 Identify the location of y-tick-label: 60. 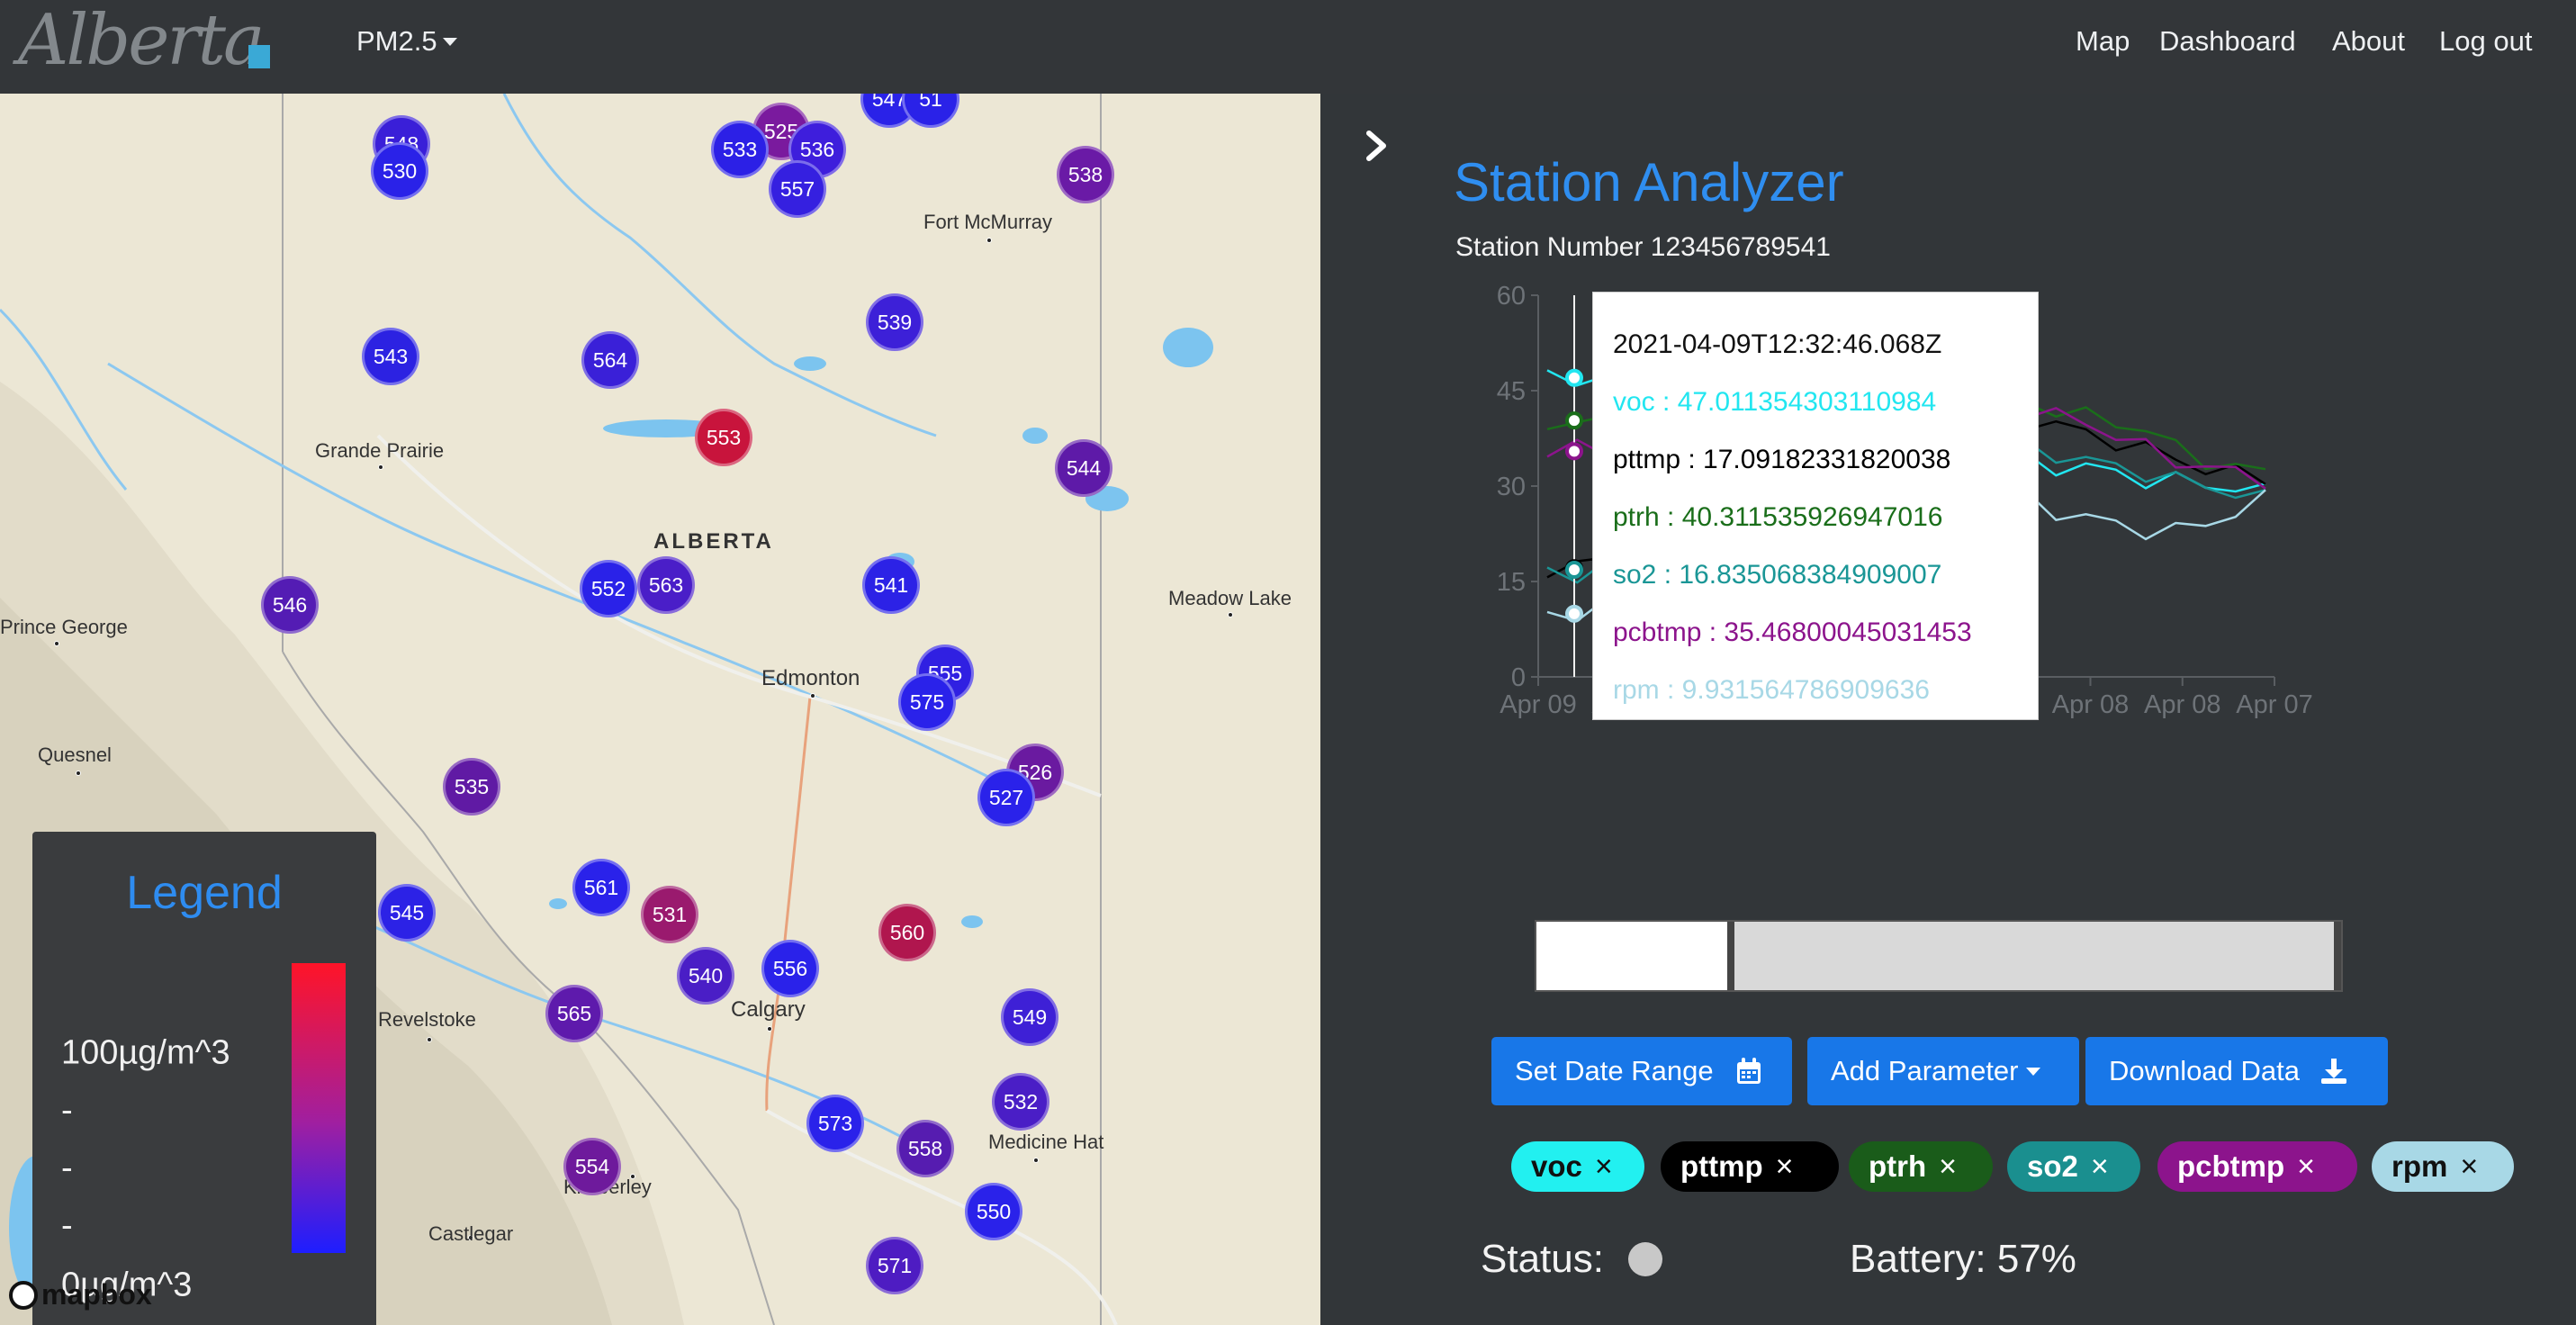
(1511, 297).